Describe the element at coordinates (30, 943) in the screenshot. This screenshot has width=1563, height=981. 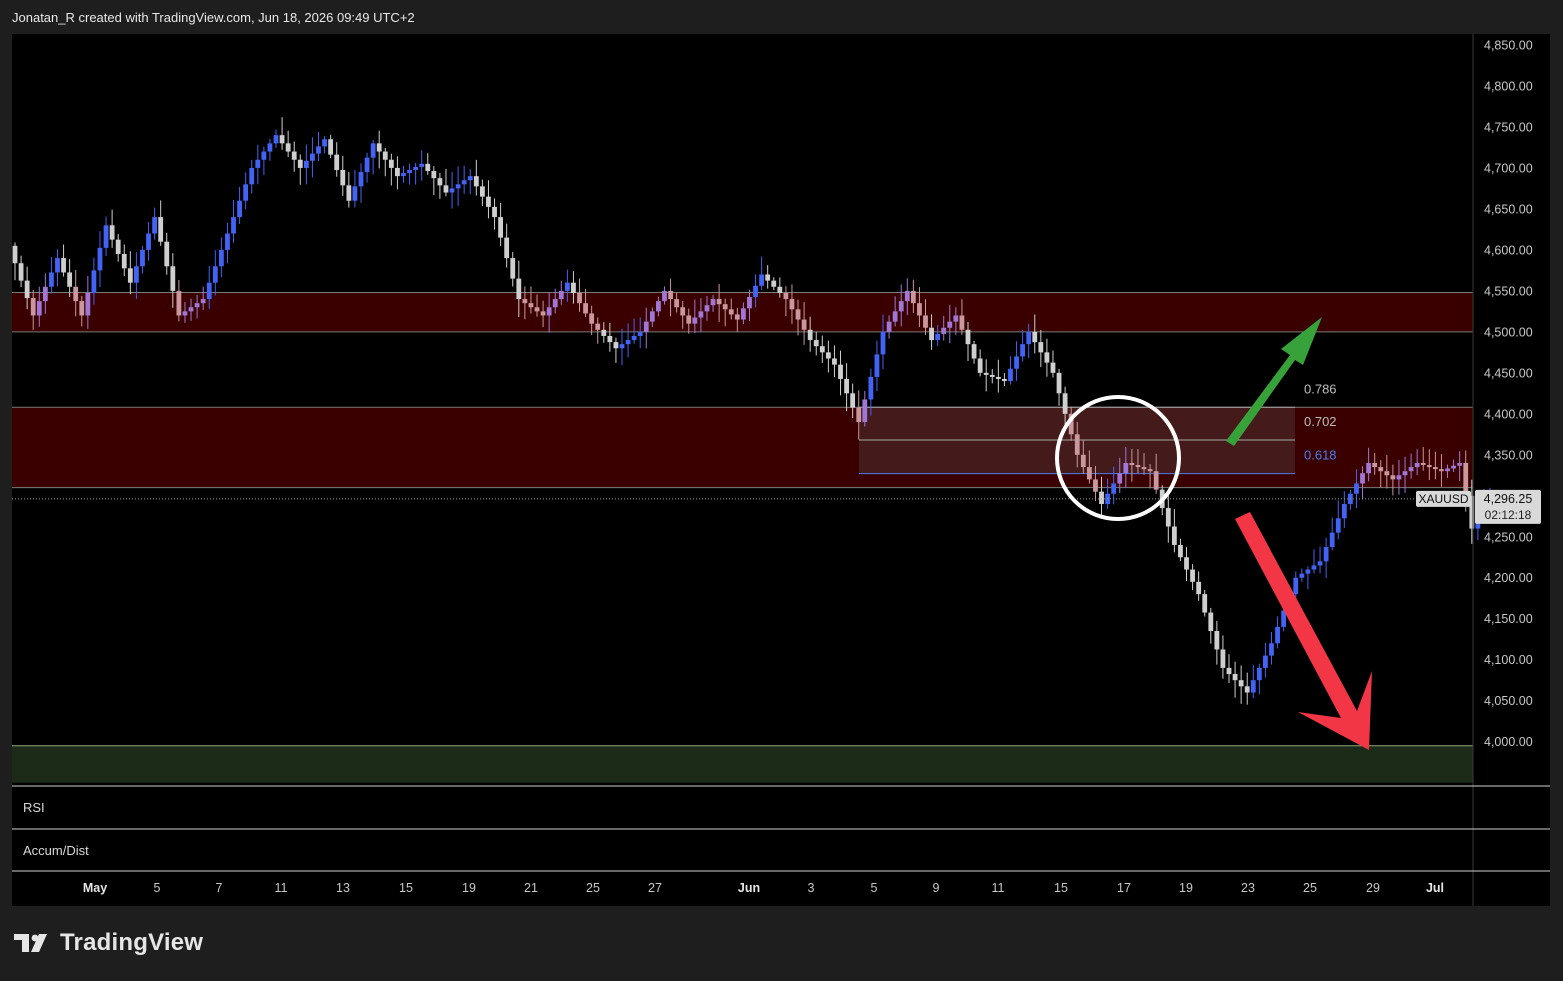
I see `tradingview-logo-icon` at that location.